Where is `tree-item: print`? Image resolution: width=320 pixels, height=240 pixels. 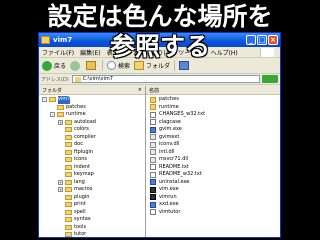 tree-item: print is located at coordinates (92, 205).